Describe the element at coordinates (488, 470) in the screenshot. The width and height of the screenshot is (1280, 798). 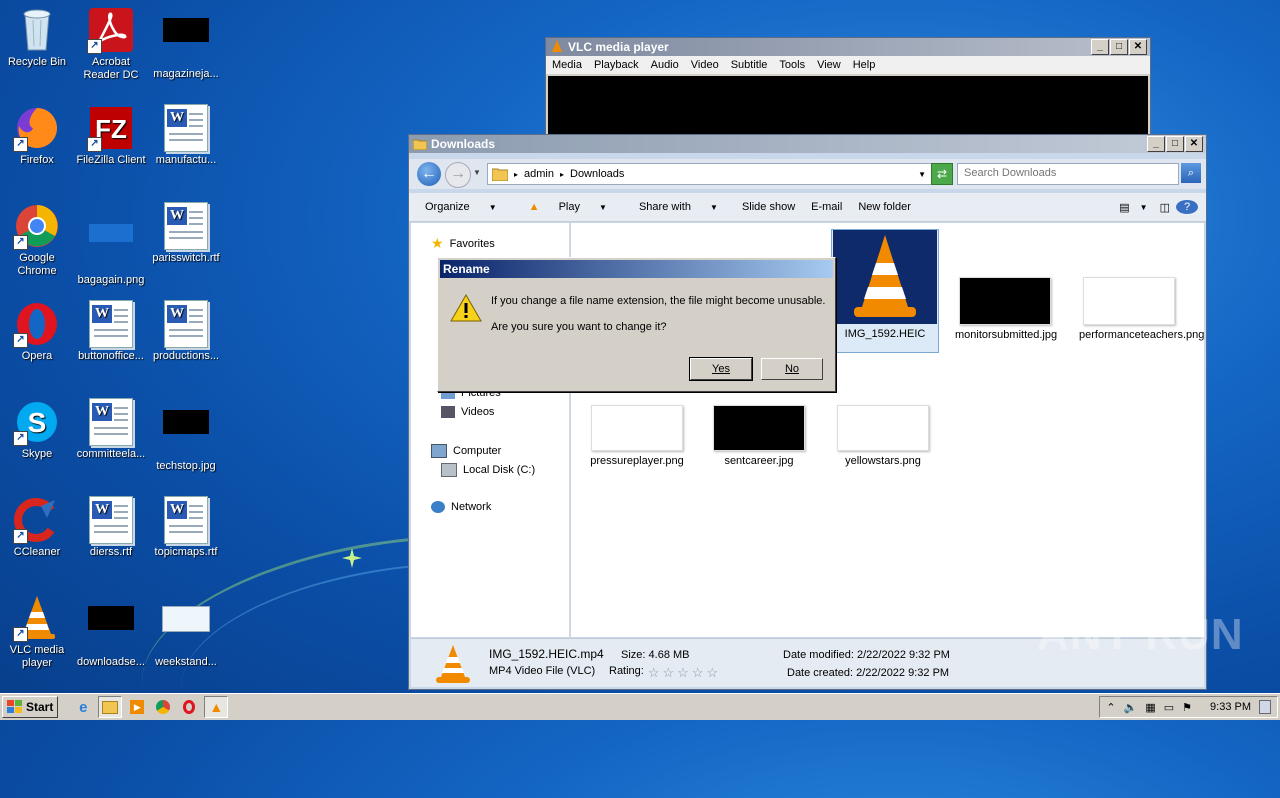
I see `nav-local-disk: Local Disk (C:)` at that location.